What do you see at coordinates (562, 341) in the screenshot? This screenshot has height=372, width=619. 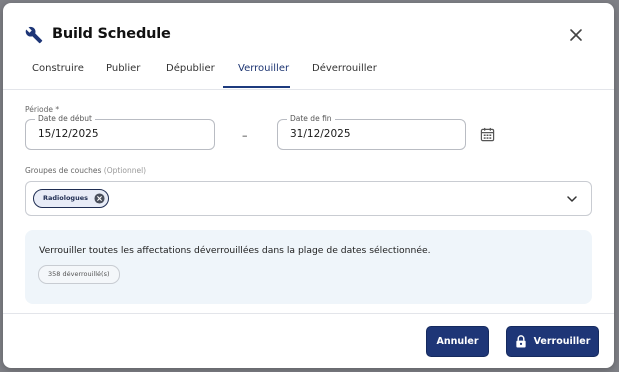 I see `lock-button-label: Verrouiller` at bounding box center [562, 341].